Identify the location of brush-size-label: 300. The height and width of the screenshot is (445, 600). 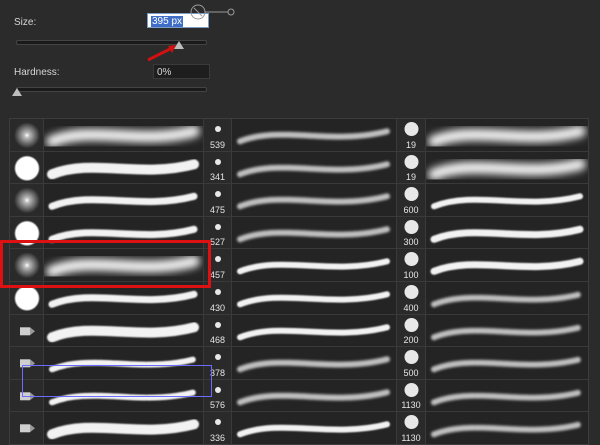
(411, 242).